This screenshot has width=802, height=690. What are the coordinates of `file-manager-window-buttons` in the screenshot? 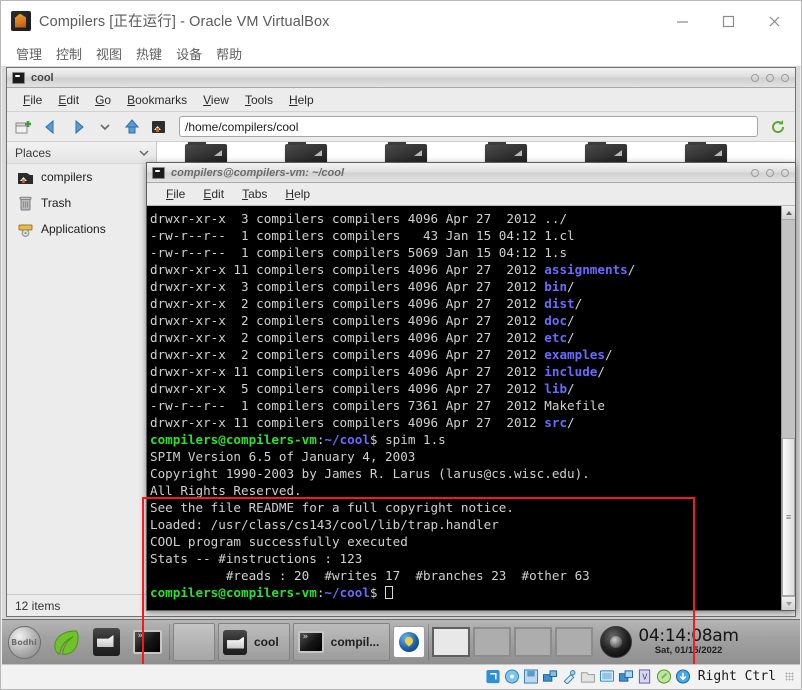 It's located at (770, 78).